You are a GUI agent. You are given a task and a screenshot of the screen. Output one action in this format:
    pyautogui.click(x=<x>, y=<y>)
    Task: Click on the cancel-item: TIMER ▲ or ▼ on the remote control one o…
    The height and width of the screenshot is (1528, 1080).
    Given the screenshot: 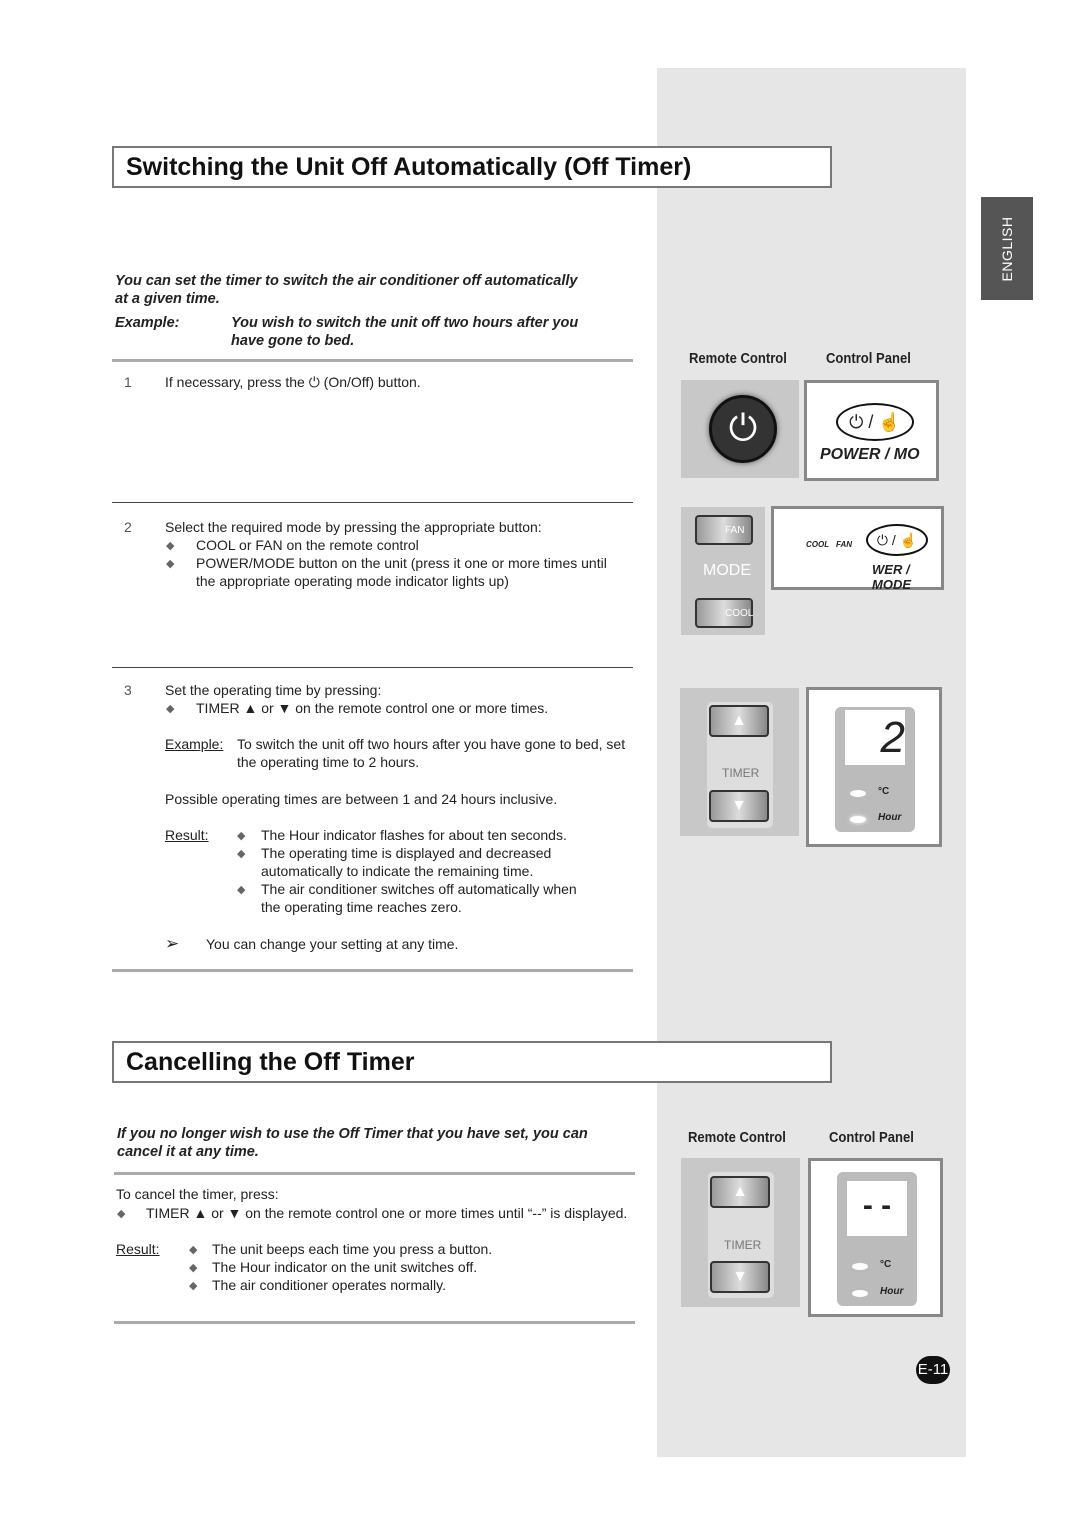 What is the action you would take?
    pyautogui.click(x=387, y=1213)
    